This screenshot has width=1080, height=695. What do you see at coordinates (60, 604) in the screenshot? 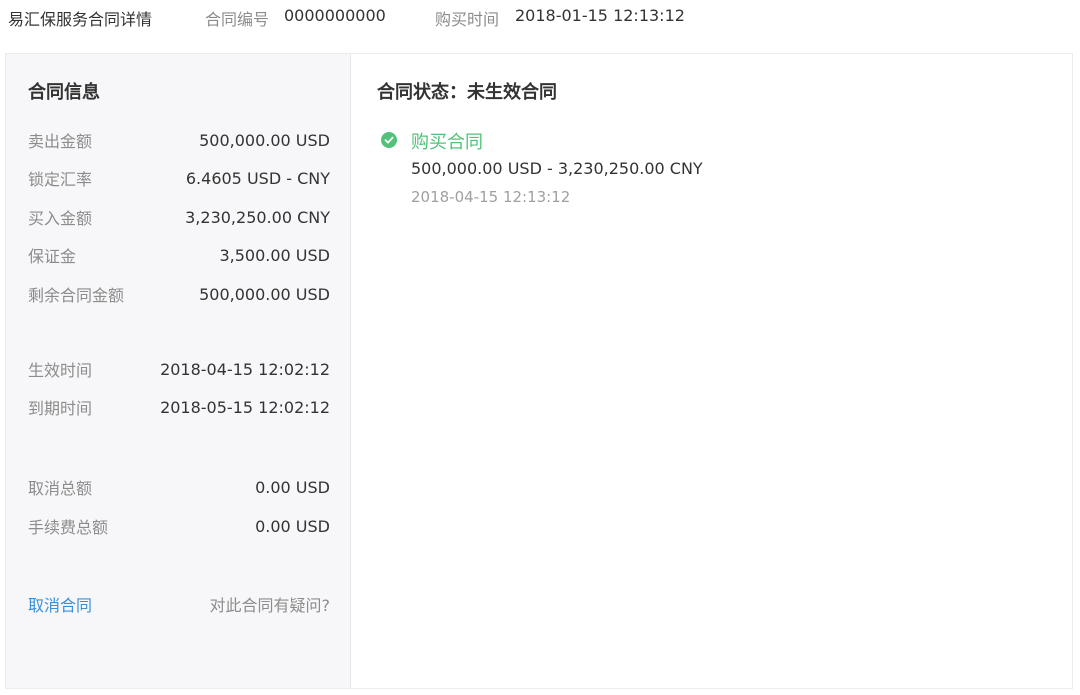
I see `cancel-contract-link: 取消合同` at bounding box center [60, 604].